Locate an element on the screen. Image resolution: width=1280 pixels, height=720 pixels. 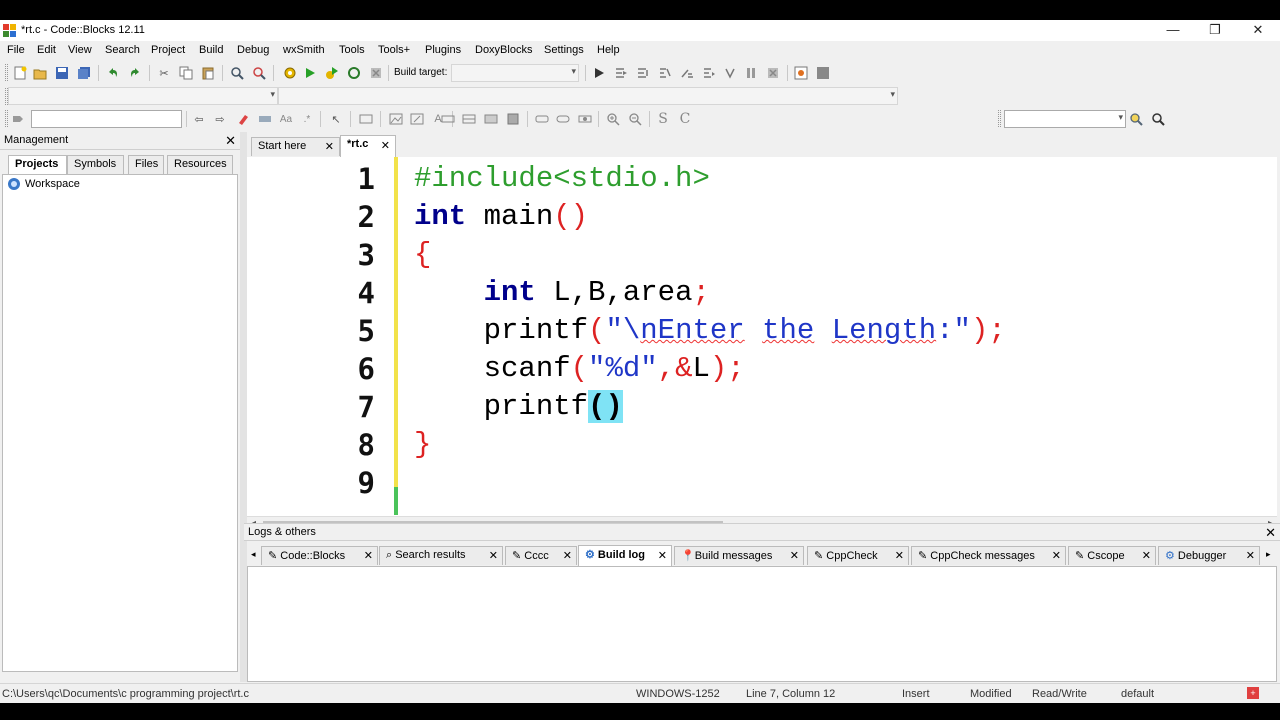
back-arrow-icon: ⇦ is located at coordinates (199, 119).